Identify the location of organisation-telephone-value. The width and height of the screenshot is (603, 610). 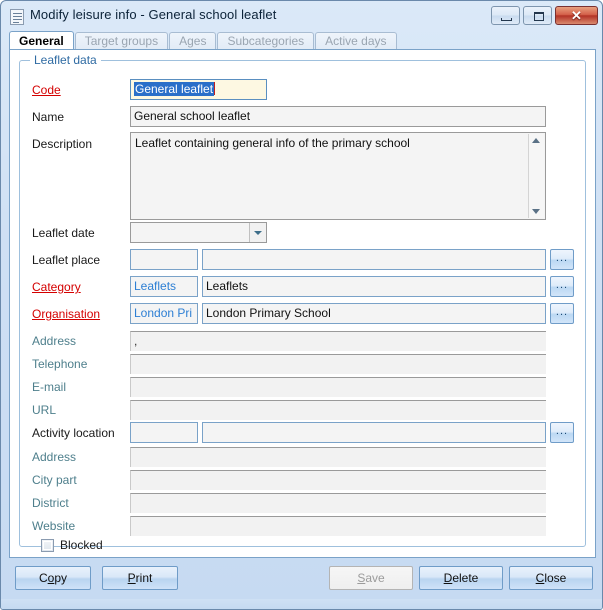
(338, 364).